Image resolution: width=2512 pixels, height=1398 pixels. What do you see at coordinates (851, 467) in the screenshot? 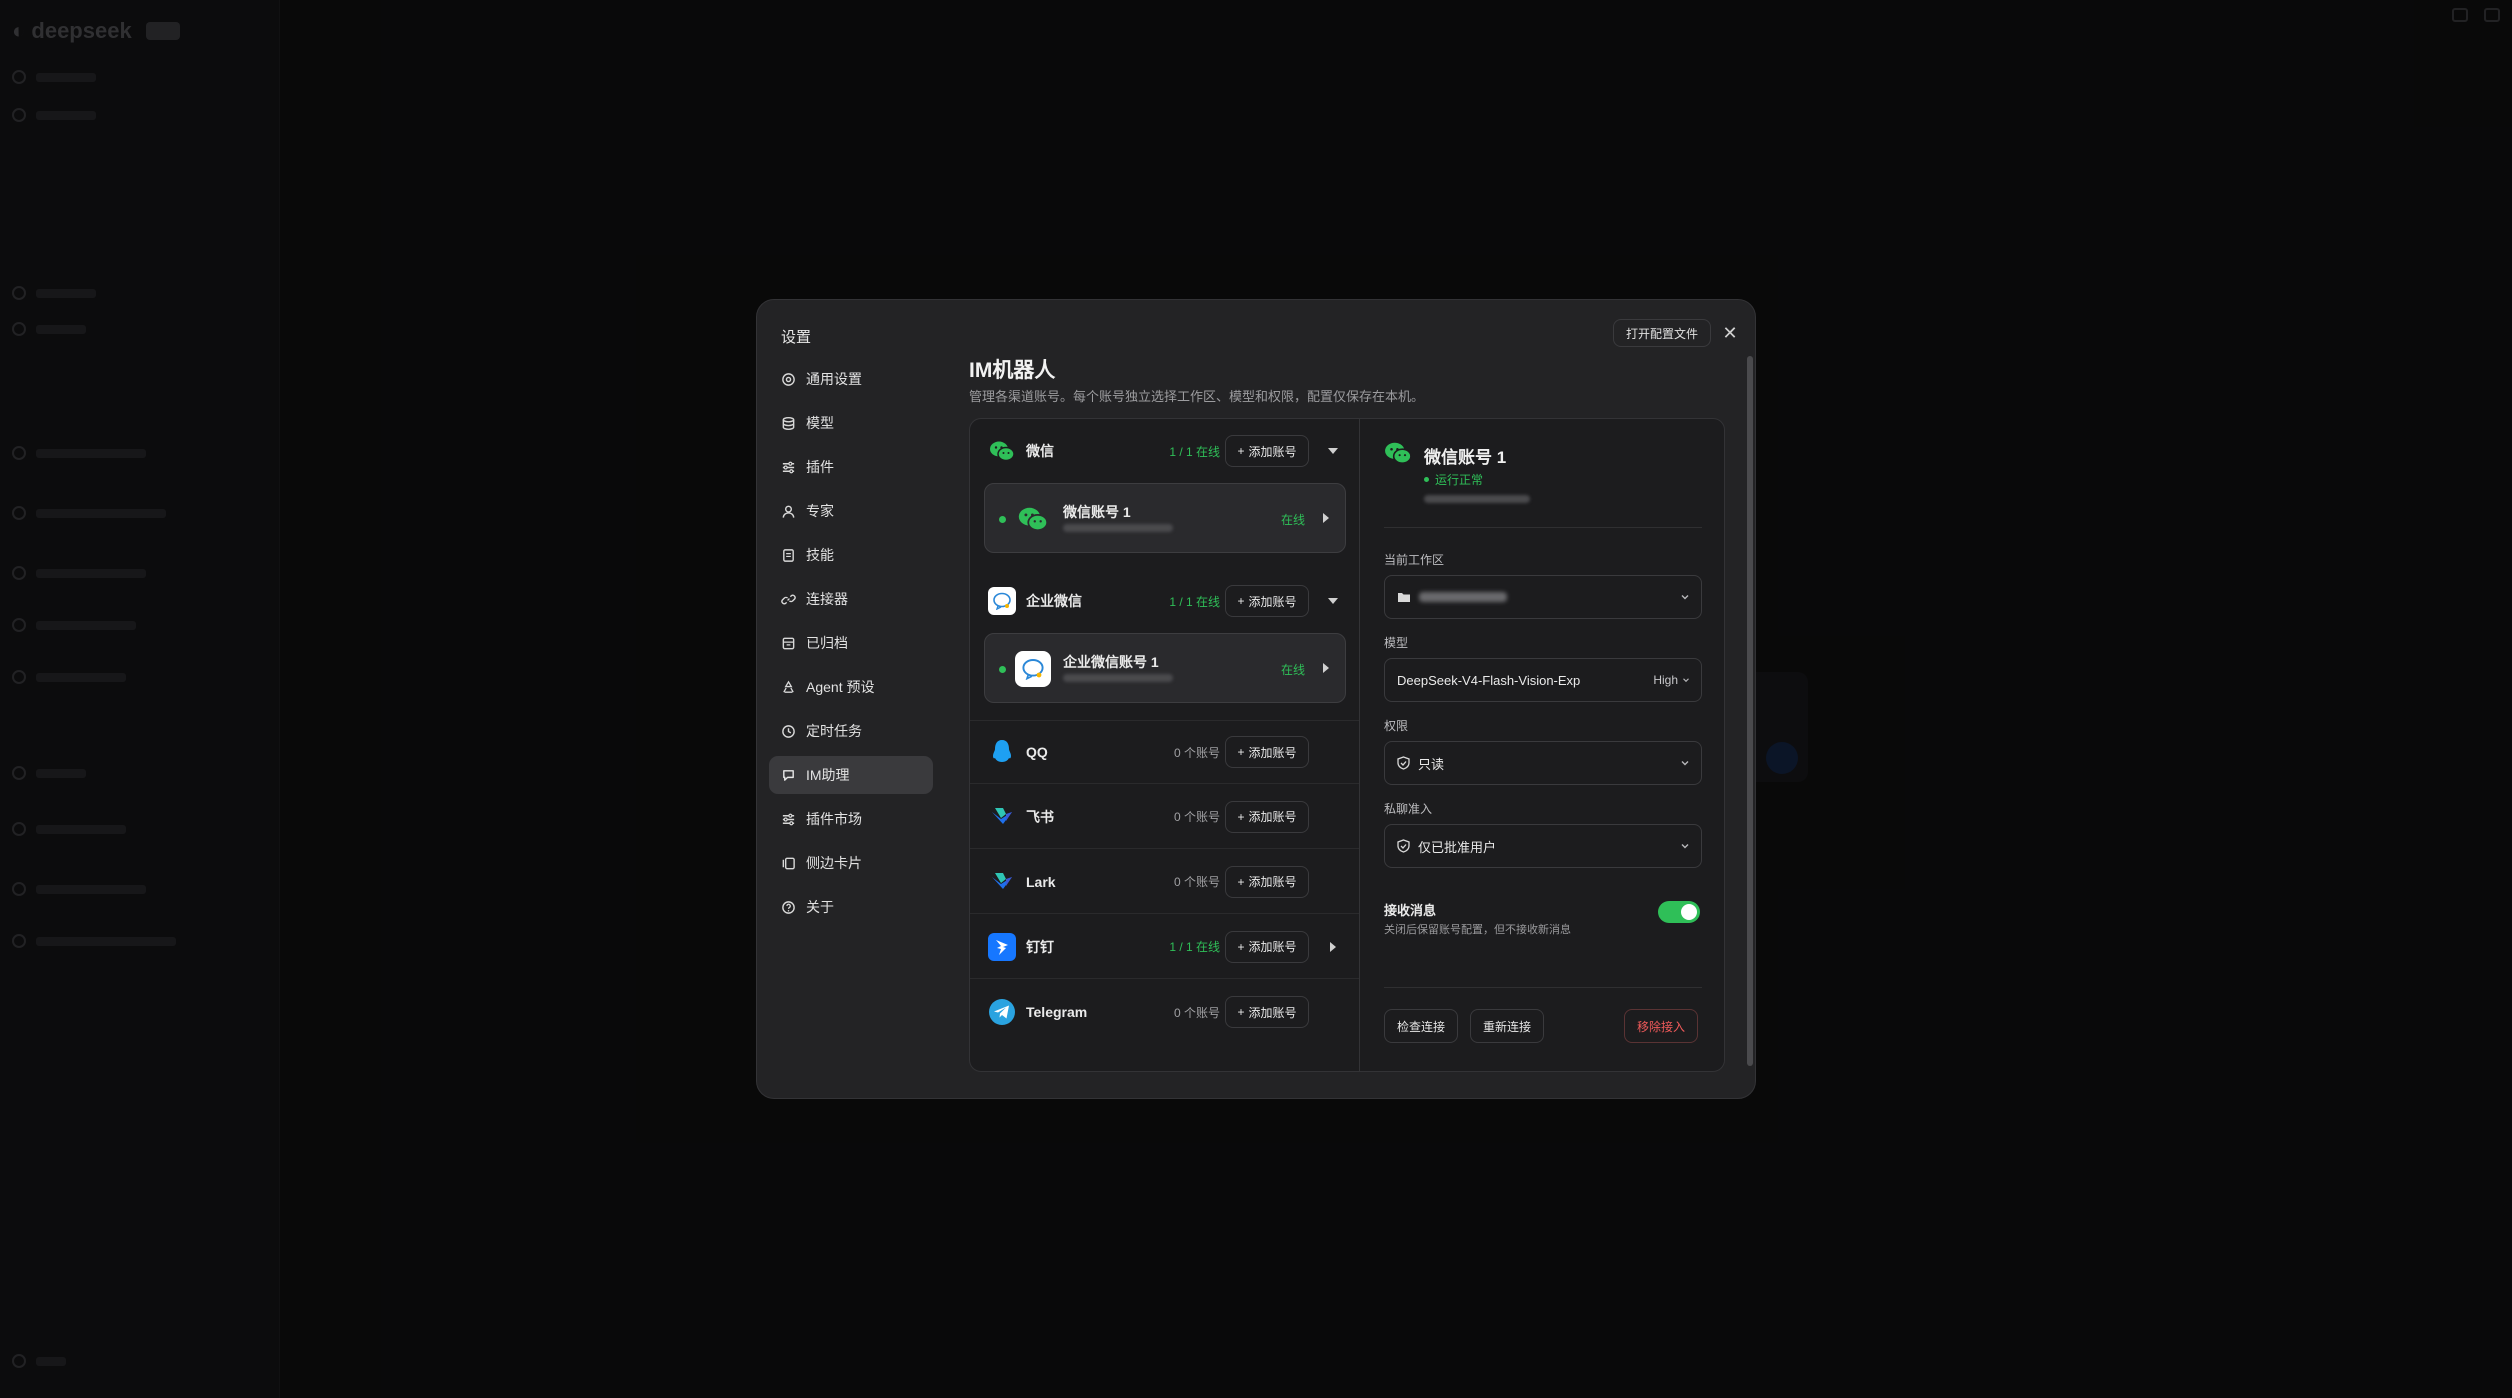
I see `nav-item-plugins: 插件` at bounding box center [851, 467].